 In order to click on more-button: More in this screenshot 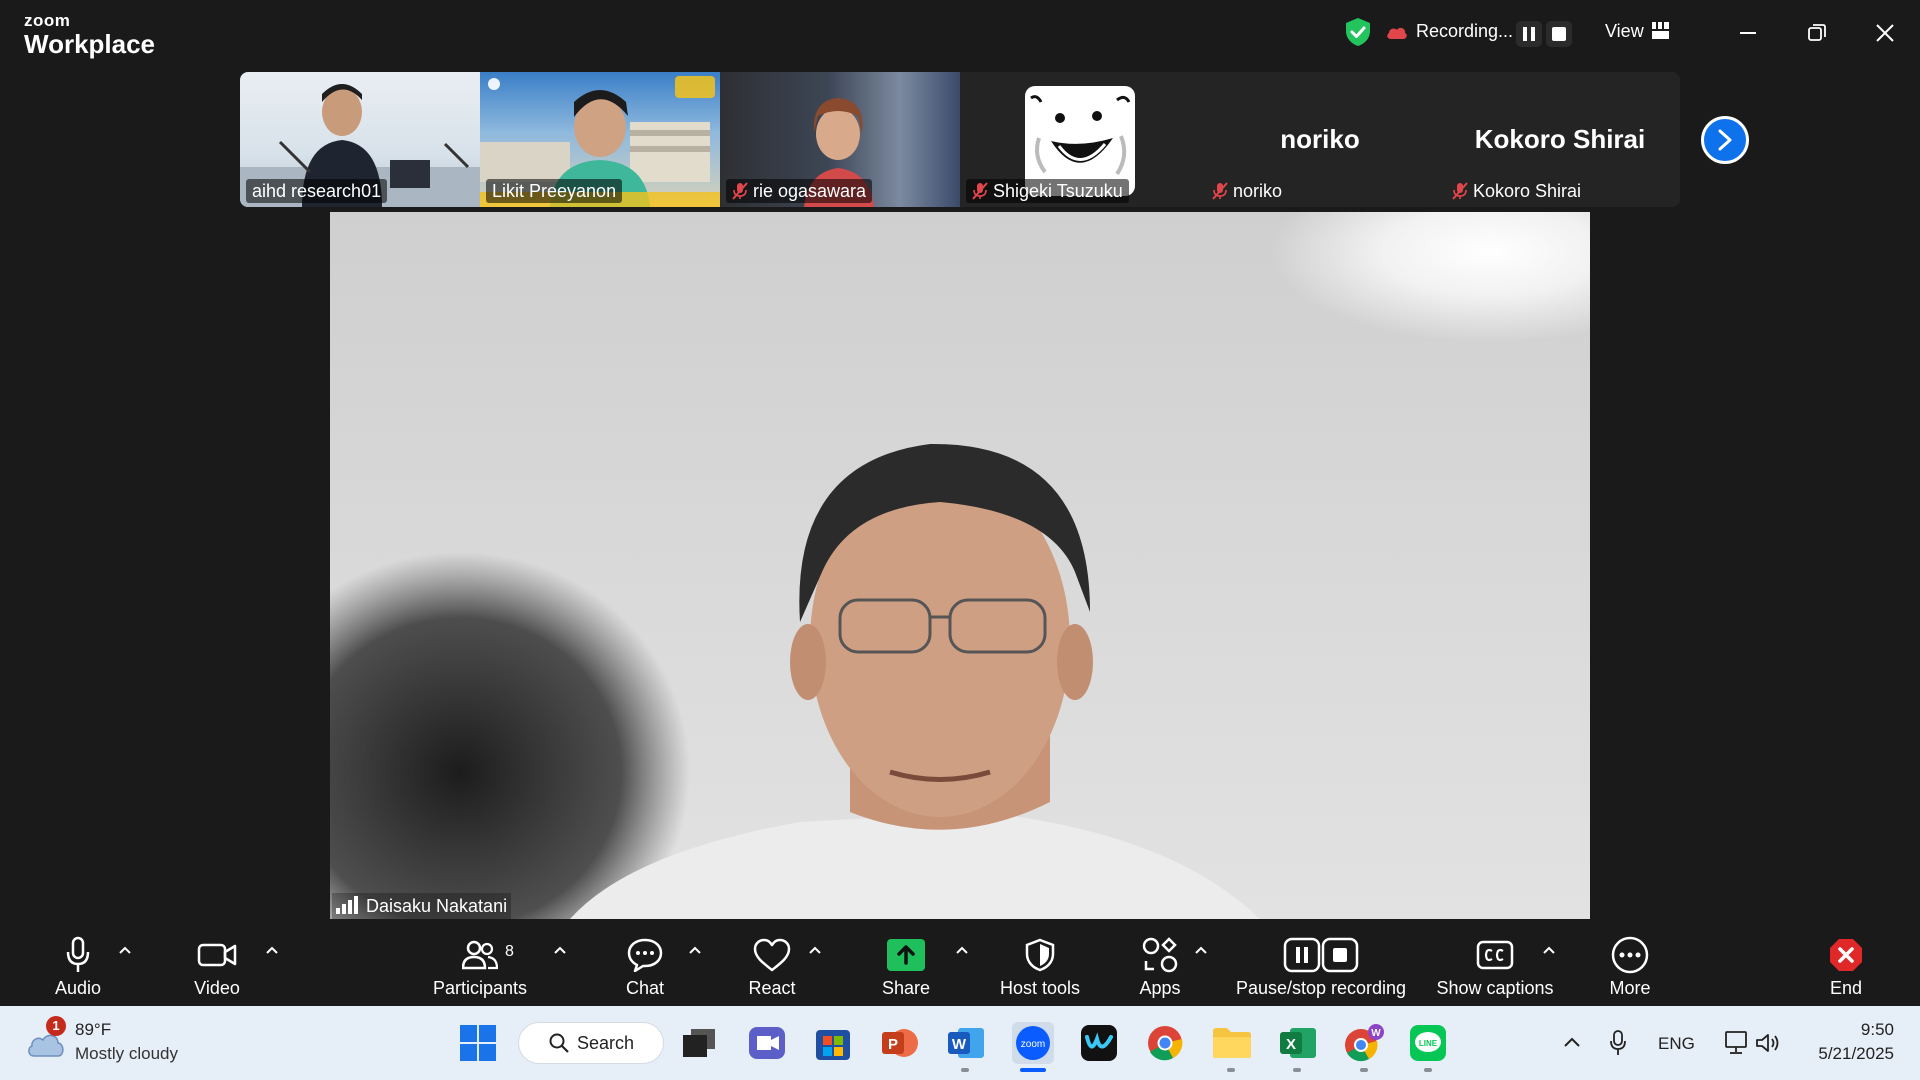, I will do `click(1630, 962)`.